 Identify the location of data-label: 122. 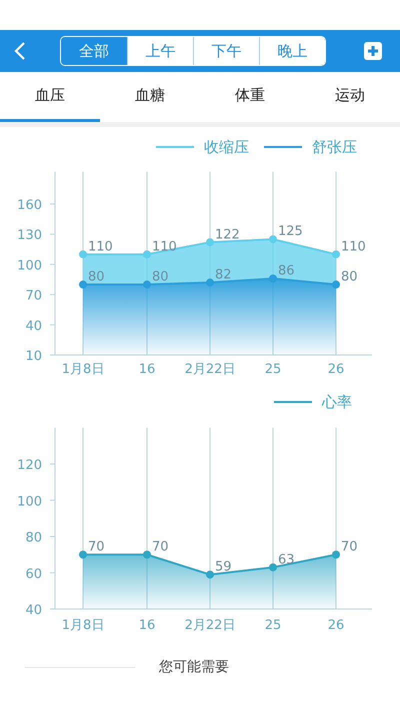
(227, 234).